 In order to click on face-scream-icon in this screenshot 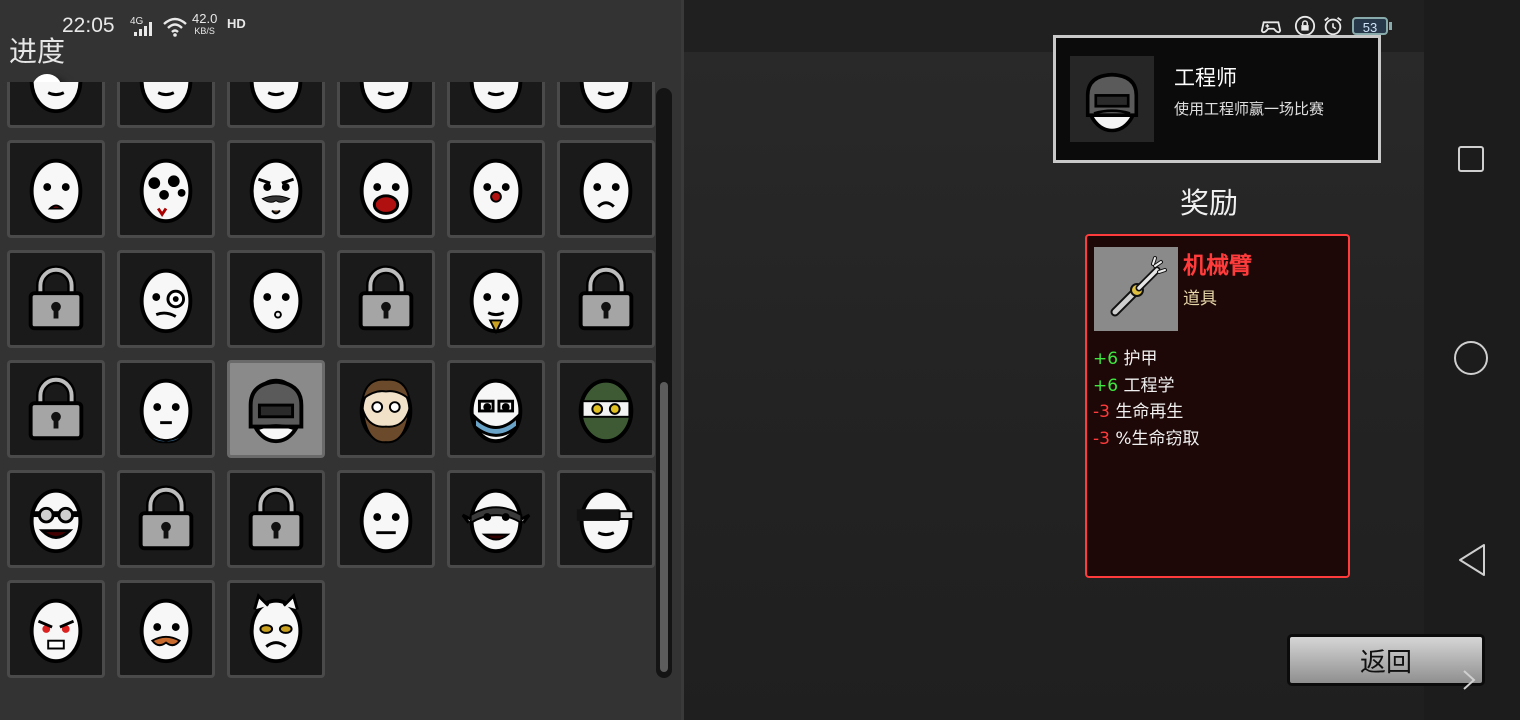, I will do `click(386, 189)`.